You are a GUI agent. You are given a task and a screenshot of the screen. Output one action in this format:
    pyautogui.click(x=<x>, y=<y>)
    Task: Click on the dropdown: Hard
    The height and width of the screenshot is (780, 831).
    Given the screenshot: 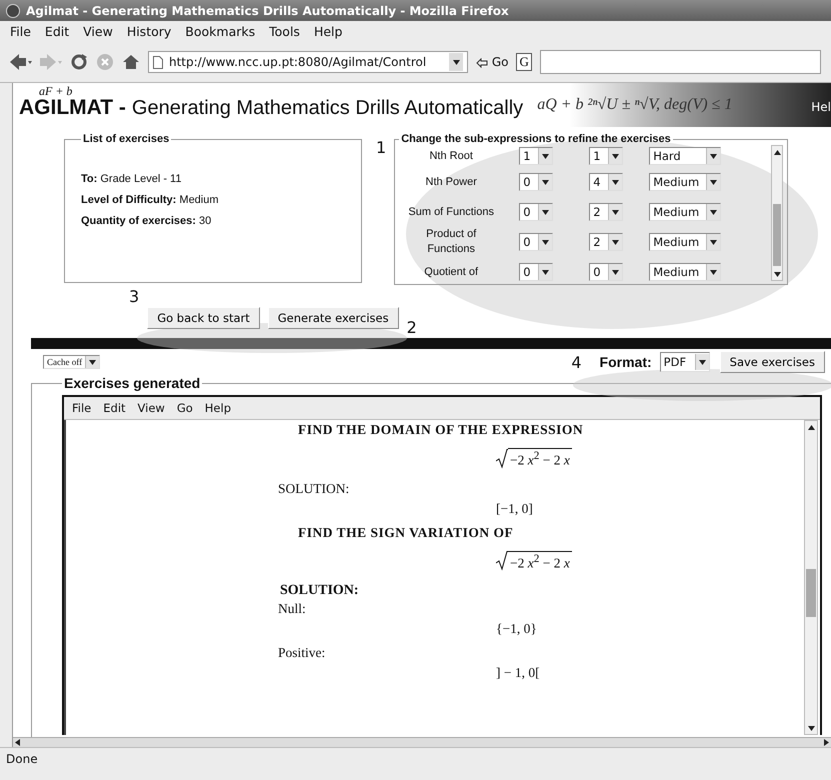 What is the action you would take?
    pyautogui.click(x=685, y=156)
    